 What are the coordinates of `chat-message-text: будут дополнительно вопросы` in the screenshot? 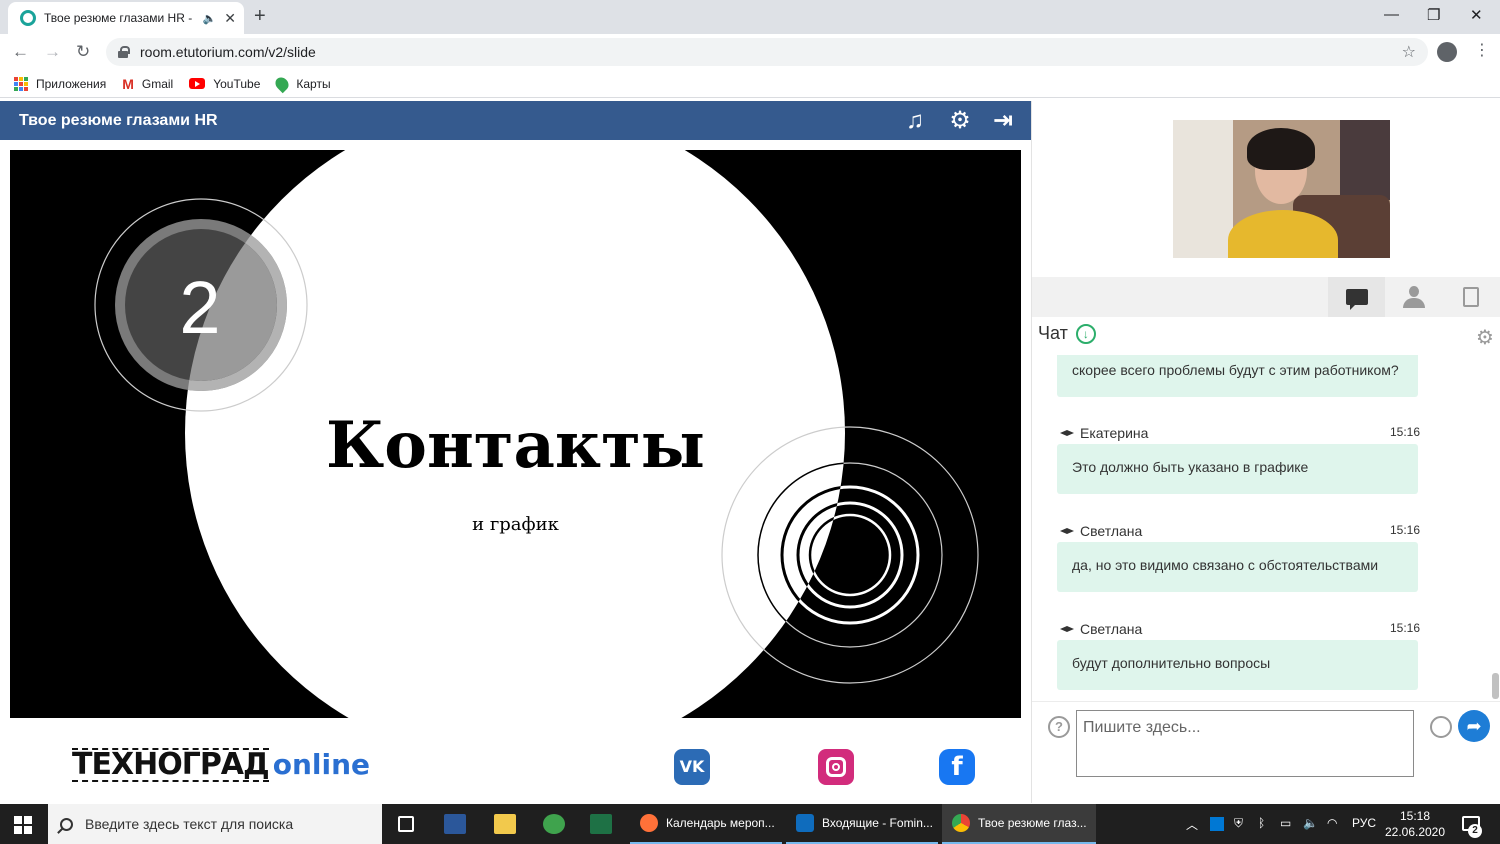 It's located at (1171, 663).